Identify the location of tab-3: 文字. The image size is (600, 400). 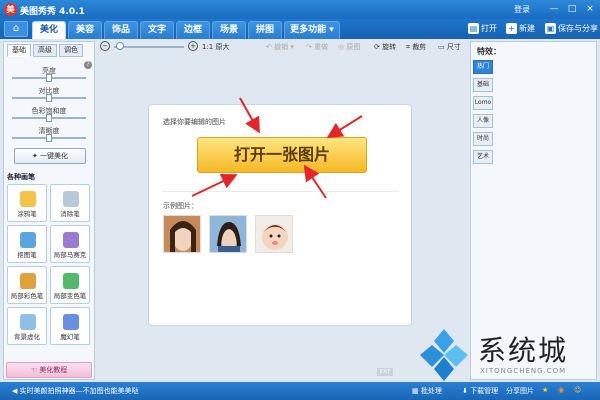
(157, 30).